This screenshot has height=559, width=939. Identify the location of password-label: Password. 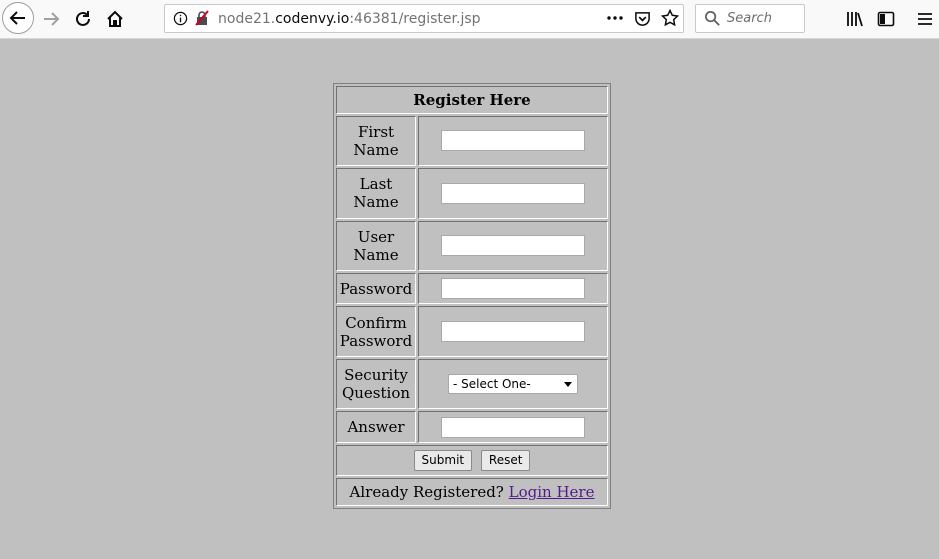
(376, 288).